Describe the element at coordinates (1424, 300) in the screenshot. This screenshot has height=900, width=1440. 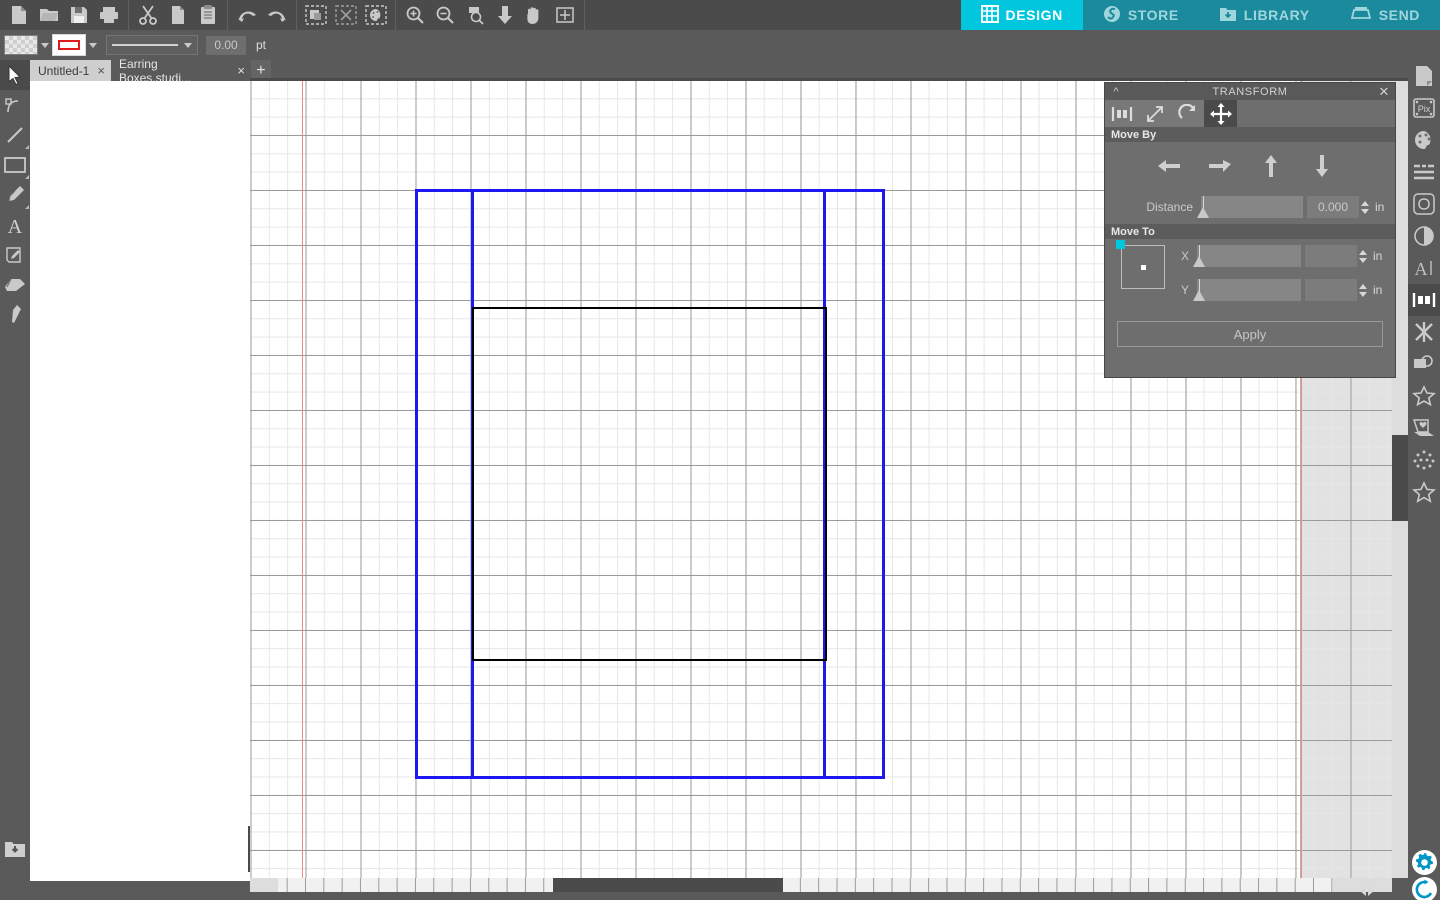
I see `panel-button-transform` at that location.